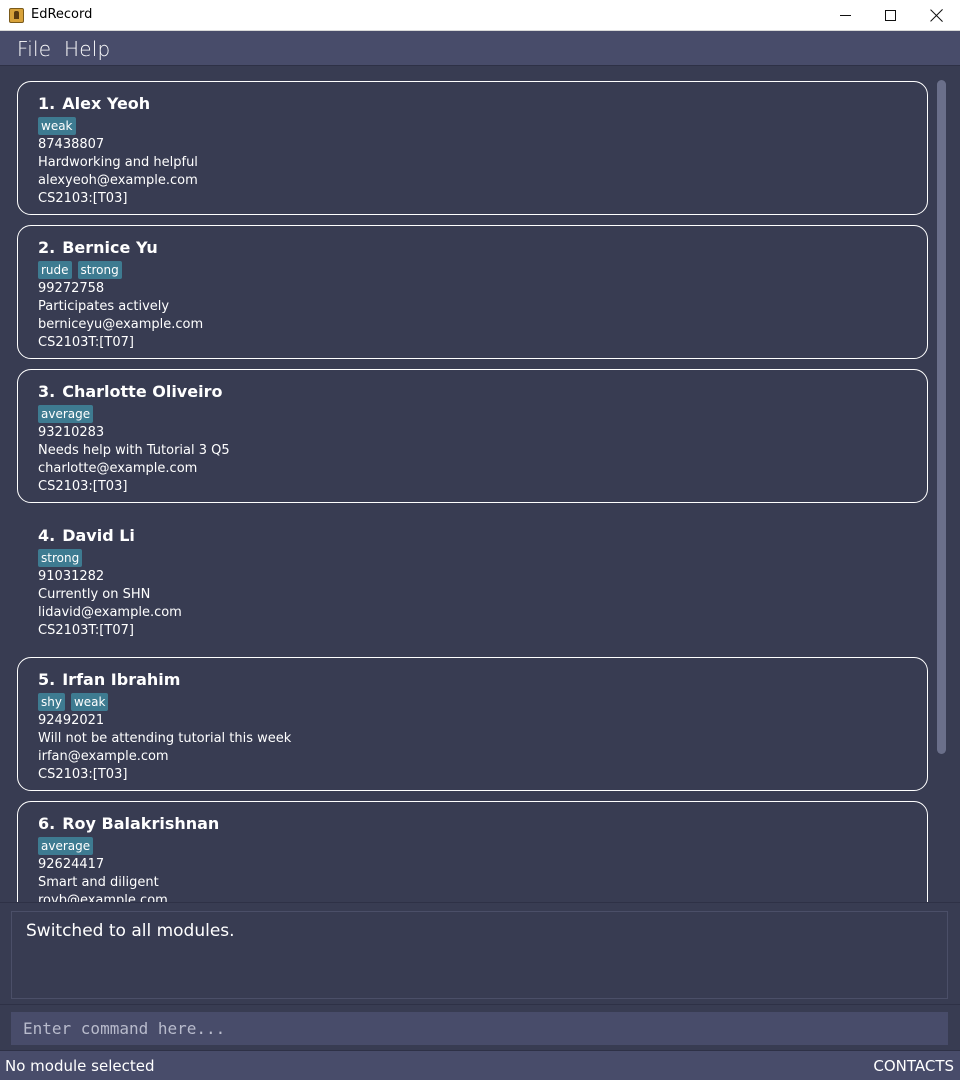 The image size is (960, 1080). Describe the element at coordinates (472, 536) in the screenshot. I see `person-name-row: 4. David Li` at that location.